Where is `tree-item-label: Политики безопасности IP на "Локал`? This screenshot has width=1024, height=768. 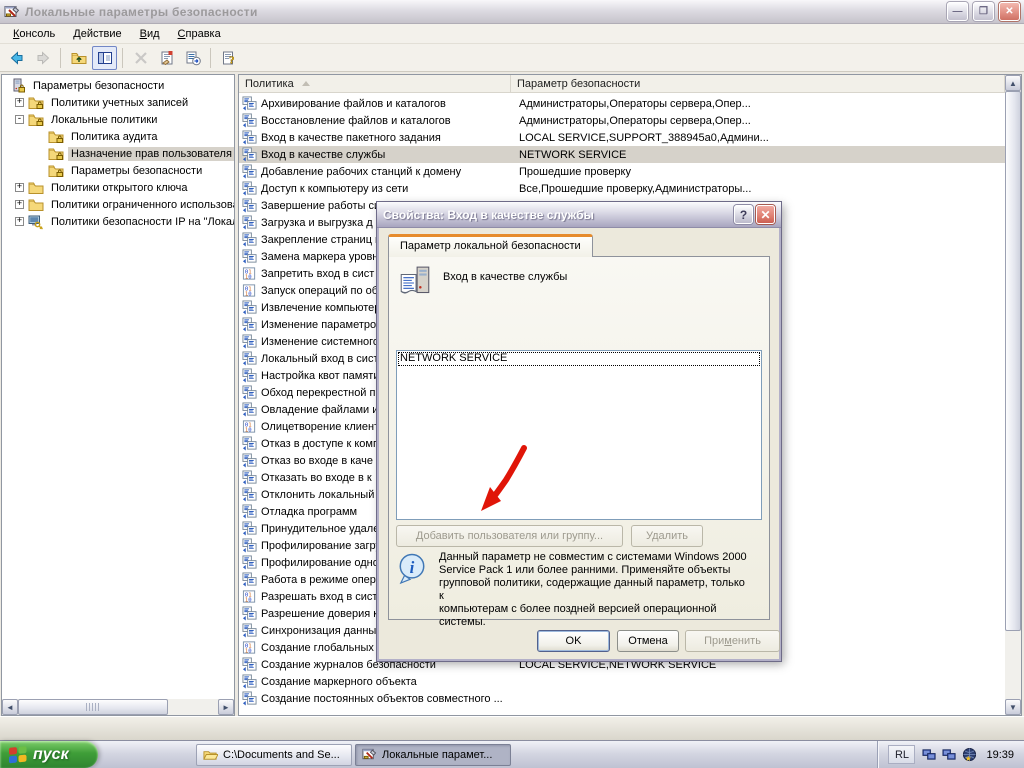
tree-item-label: Политики безопасности IP на "Локал is located at coordinates (142, 221).